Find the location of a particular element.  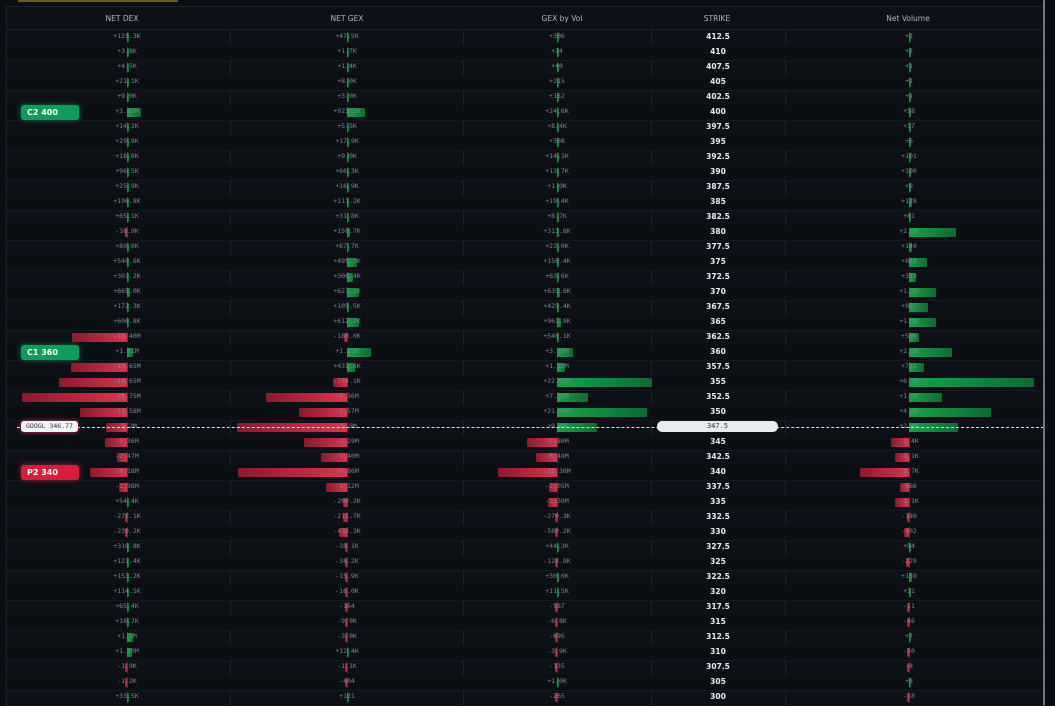

table-row: +301.2K +300.4K +63.6K +319 372.5 is located at coordinates (525, 278).